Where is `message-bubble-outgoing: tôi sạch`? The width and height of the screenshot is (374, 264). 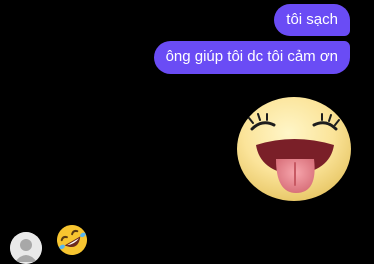 message-bubble-outgoing: tôi sạch is located at coordinates (312, 20).